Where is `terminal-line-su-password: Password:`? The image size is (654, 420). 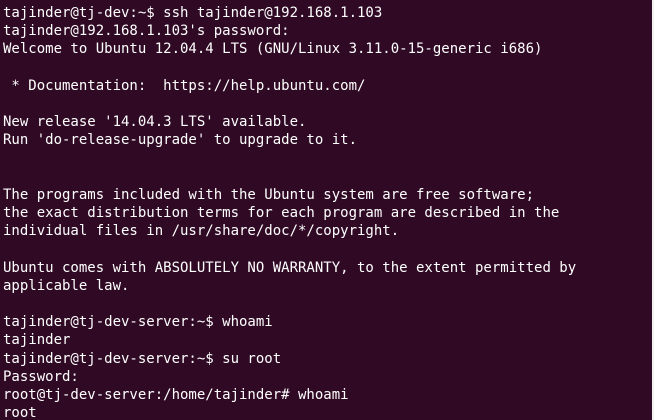 terminal-line-su-password: Password: is located at coordinates (41, 376).